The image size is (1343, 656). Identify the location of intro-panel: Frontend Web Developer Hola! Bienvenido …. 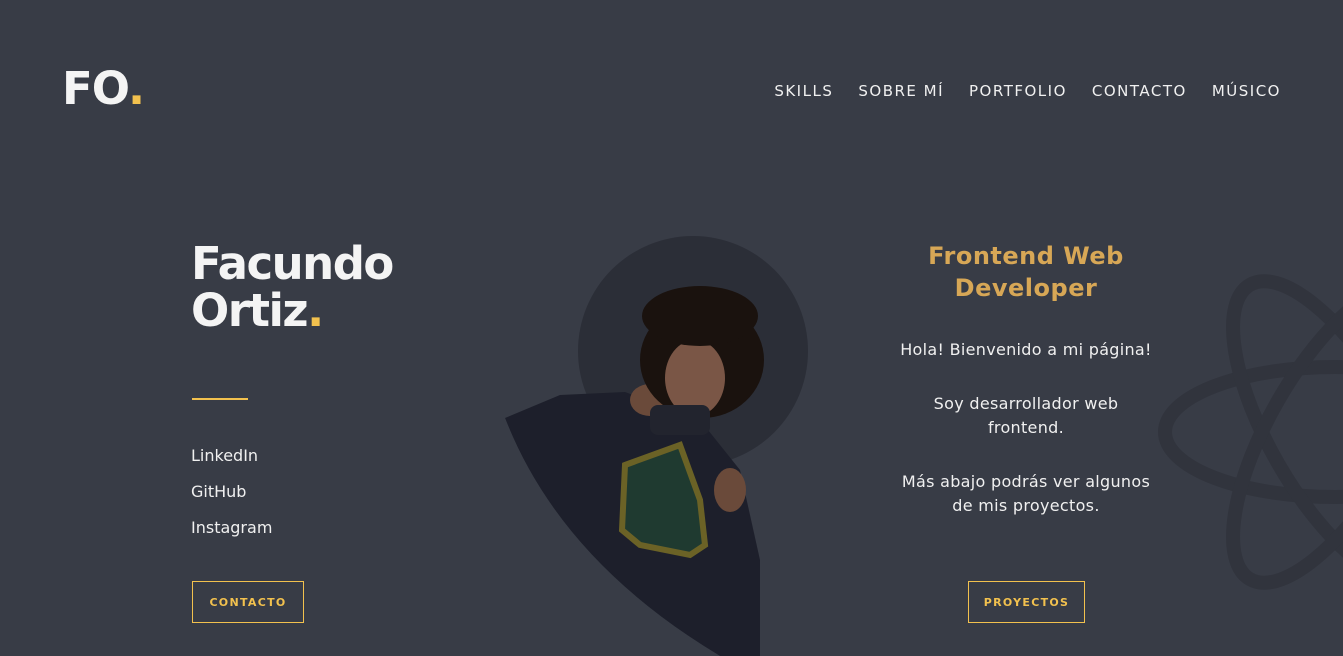
(1026, 394).